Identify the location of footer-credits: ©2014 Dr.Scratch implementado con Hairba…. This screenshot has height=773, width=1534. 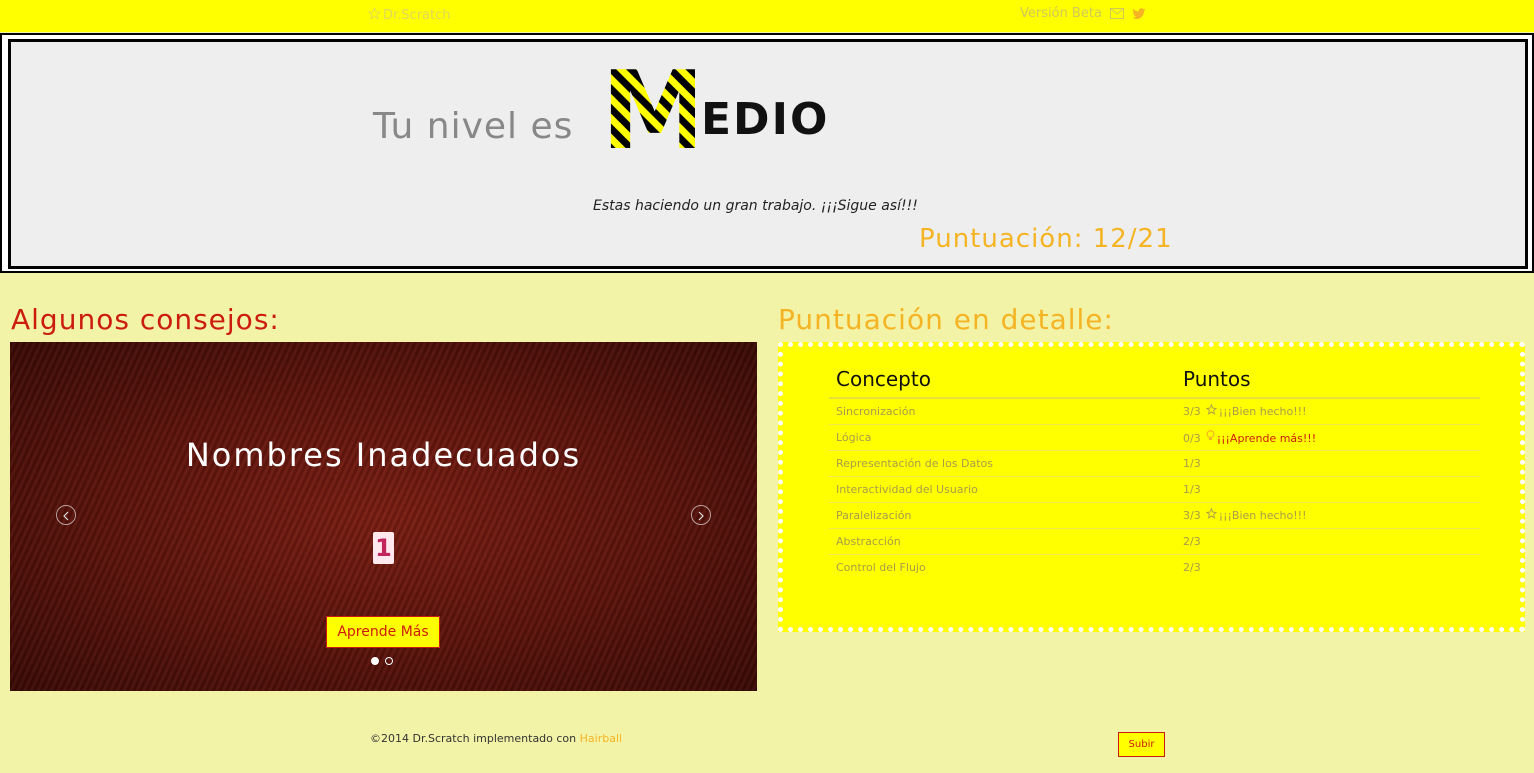
(496, 738).